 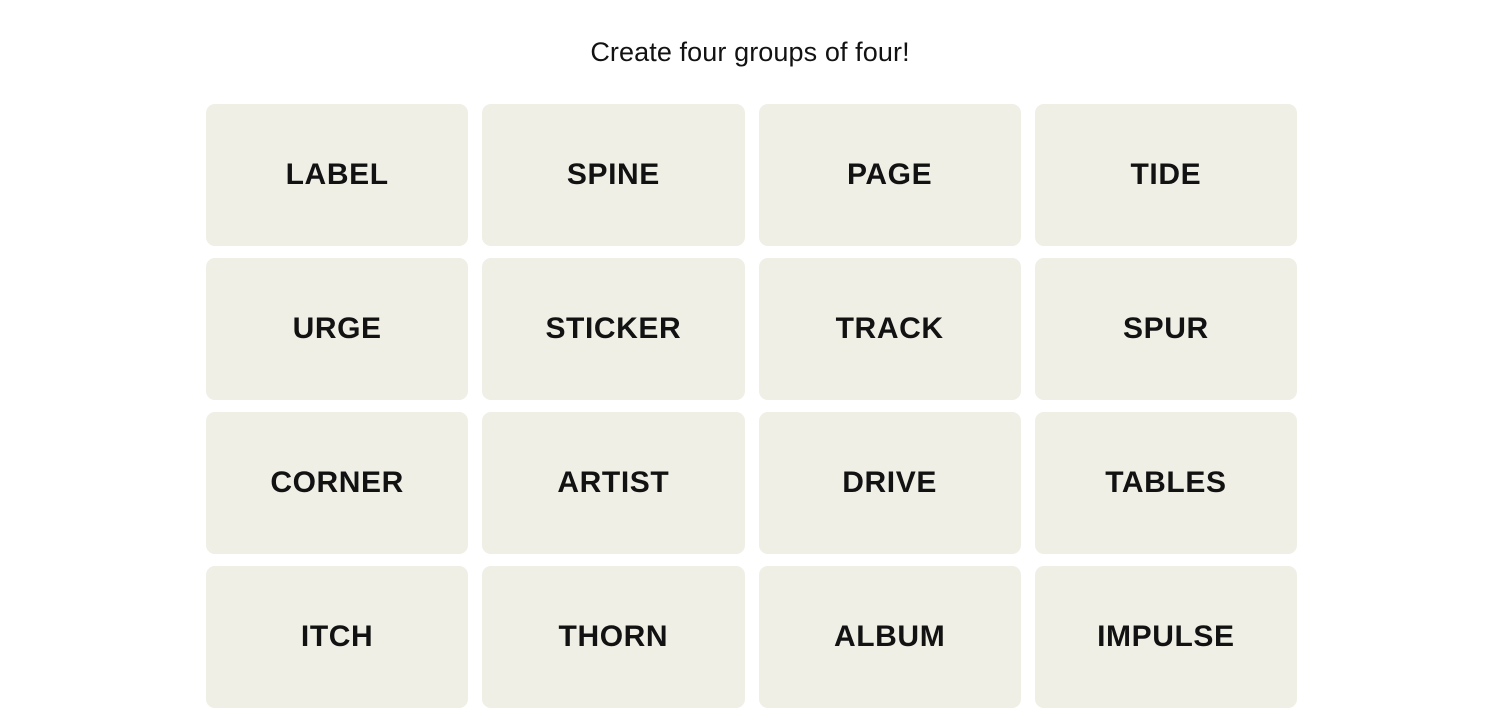 What do you see at coordinates (750, 51) in the screenshot?
I see `page-instruction: Create four groups of four!` at bounding box center [750, 51].